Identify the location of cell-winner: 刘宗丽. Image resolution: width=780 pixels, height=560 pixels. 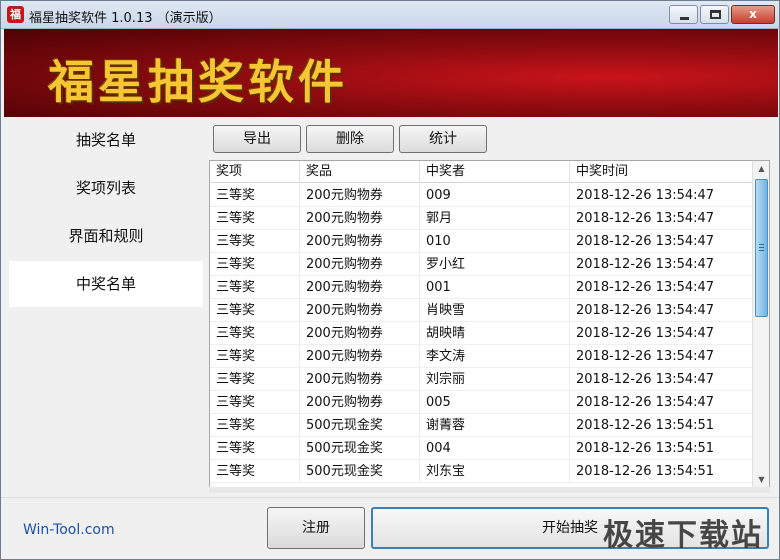
(495, 379).